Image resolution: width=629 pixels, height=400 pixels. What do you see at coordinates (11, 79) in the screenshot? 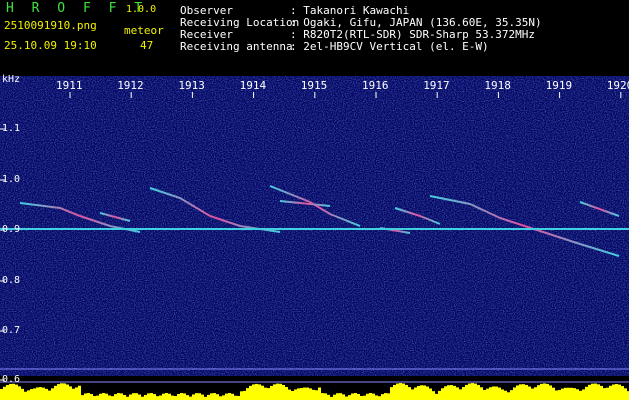
I see `y-axis-unit: kHz` at bounding box center [11, 79].